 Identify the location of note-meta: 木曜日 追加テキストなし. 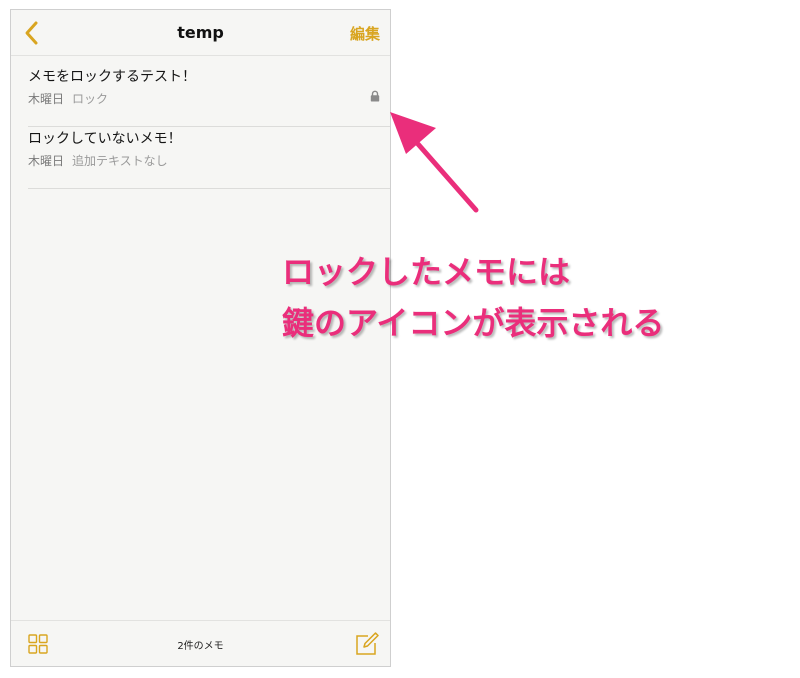
(98, 160).